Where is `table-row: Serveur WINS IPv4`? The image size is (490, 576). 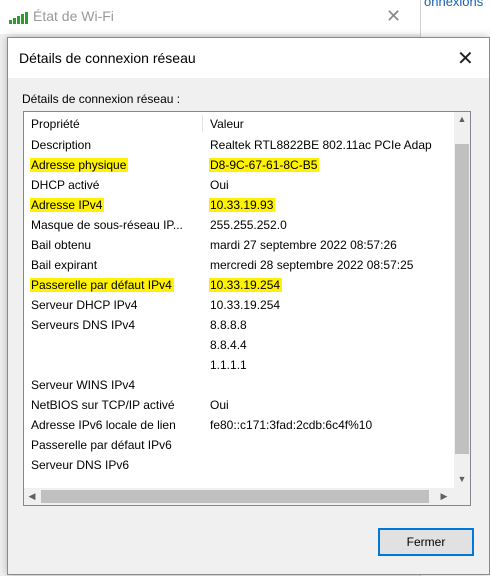
table-row: Serveur WINS IPv4 is located at coordinates (239, 385).